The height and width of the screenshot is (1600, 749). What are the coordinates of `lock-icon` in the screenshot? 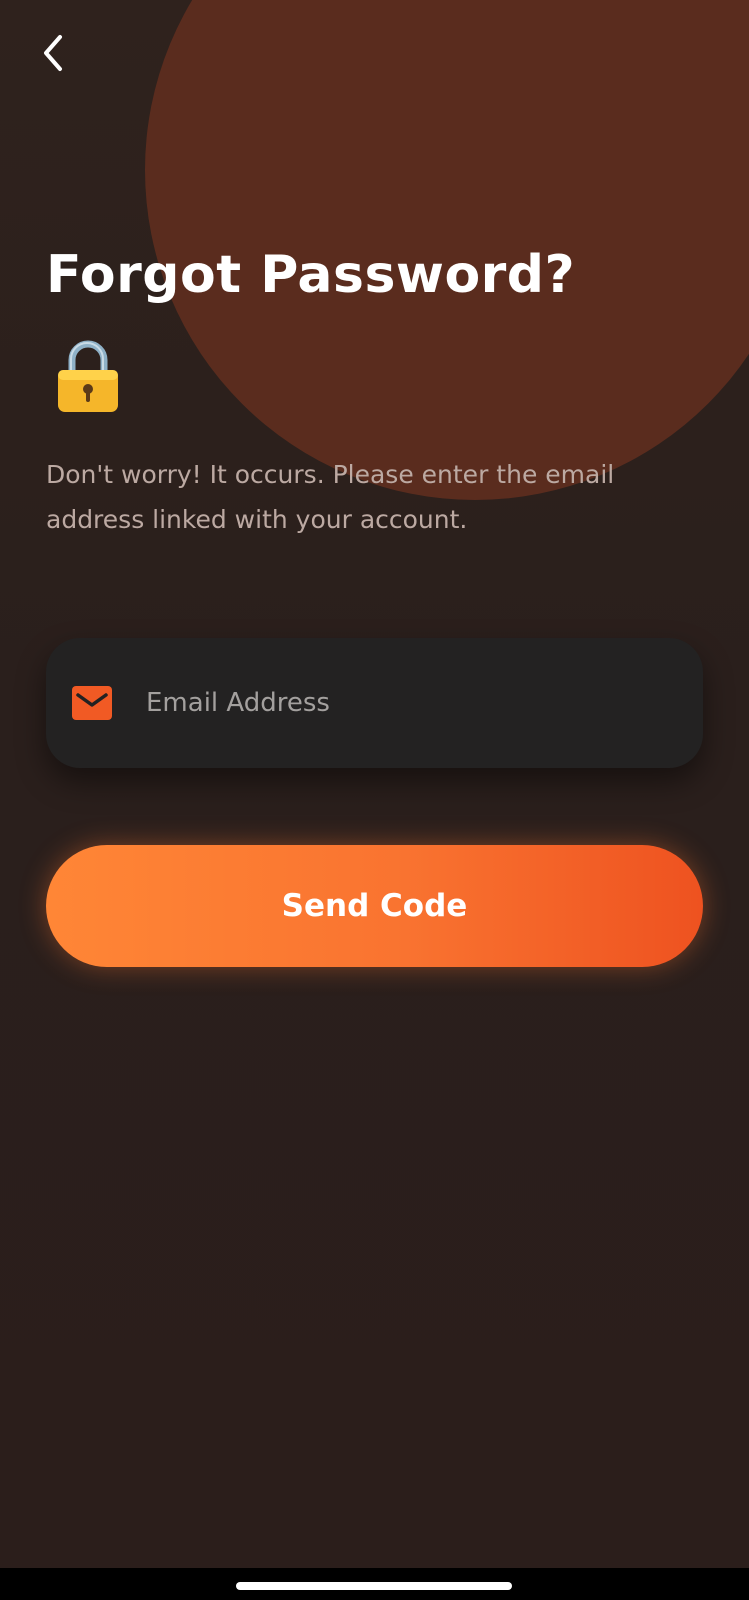 It's located at (88, 376).